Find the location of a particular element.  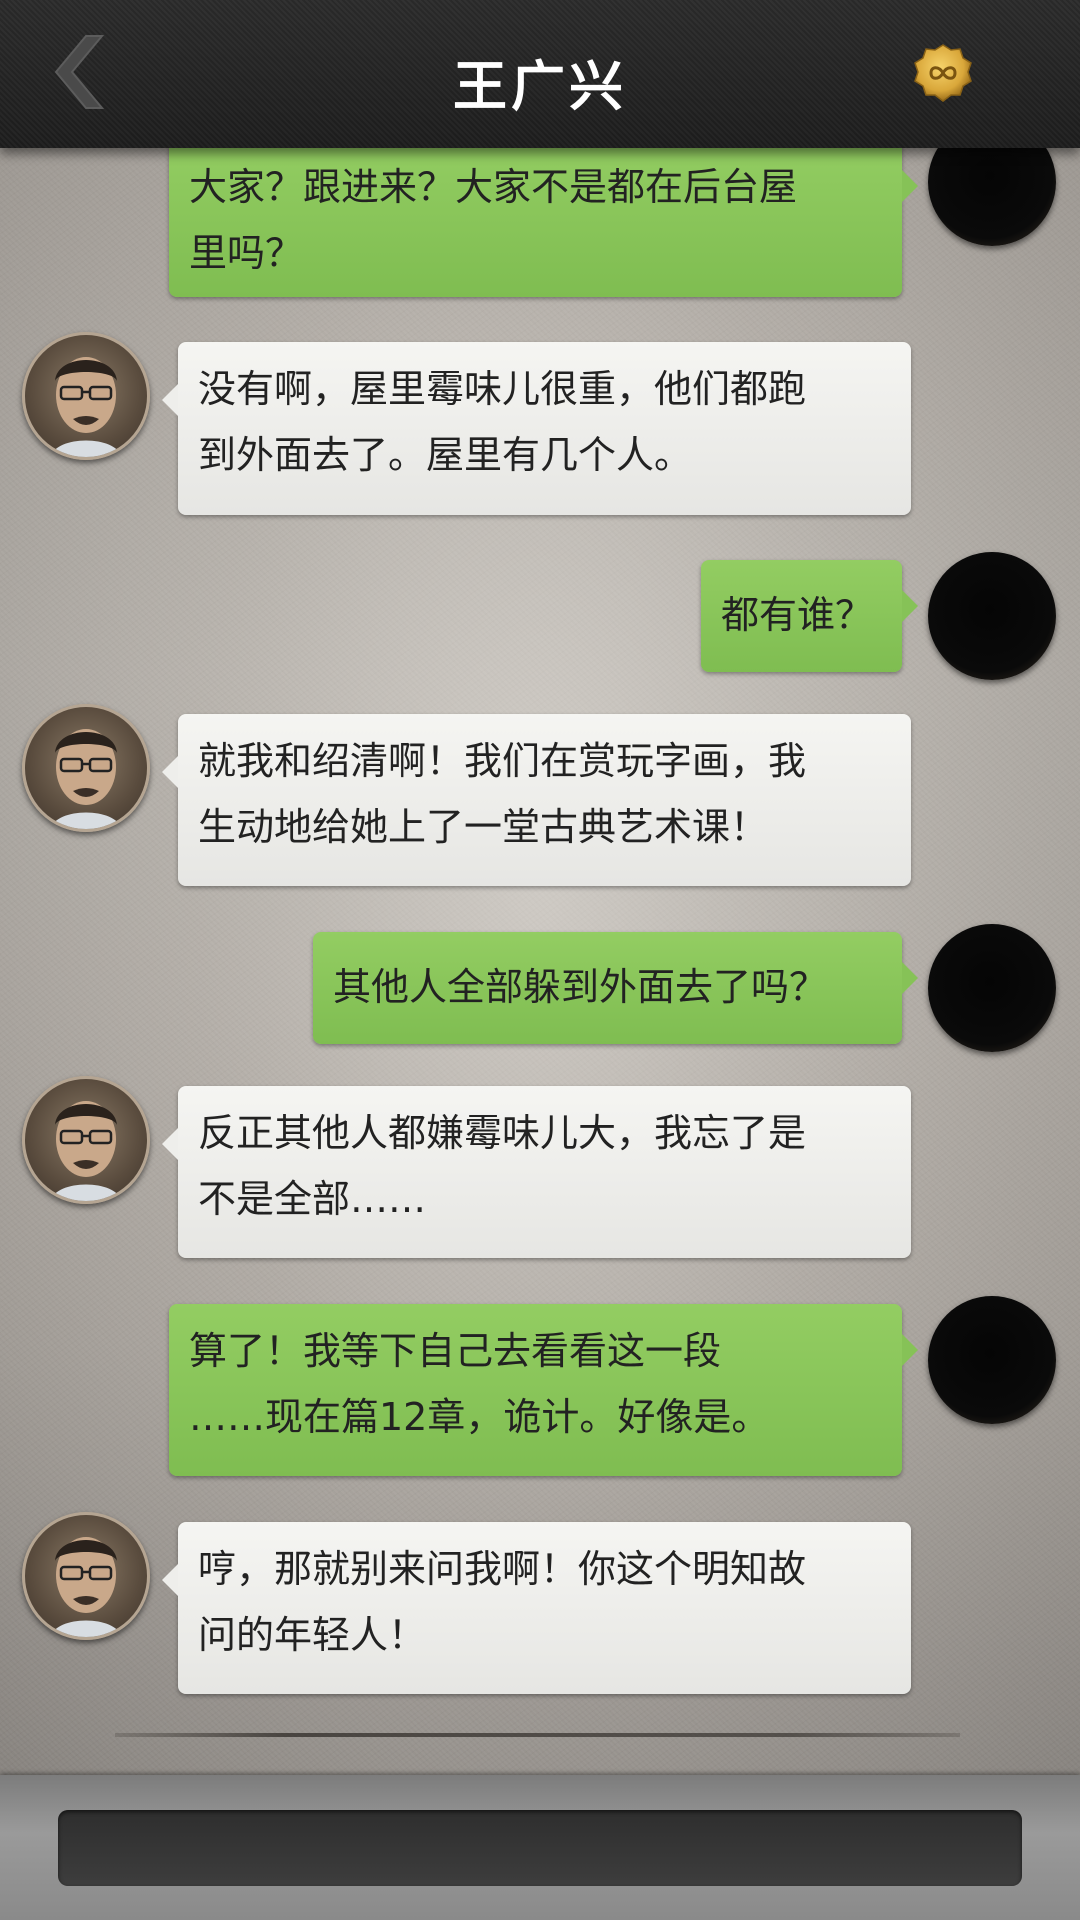

reply-button is located at coordinates (540, 1848).